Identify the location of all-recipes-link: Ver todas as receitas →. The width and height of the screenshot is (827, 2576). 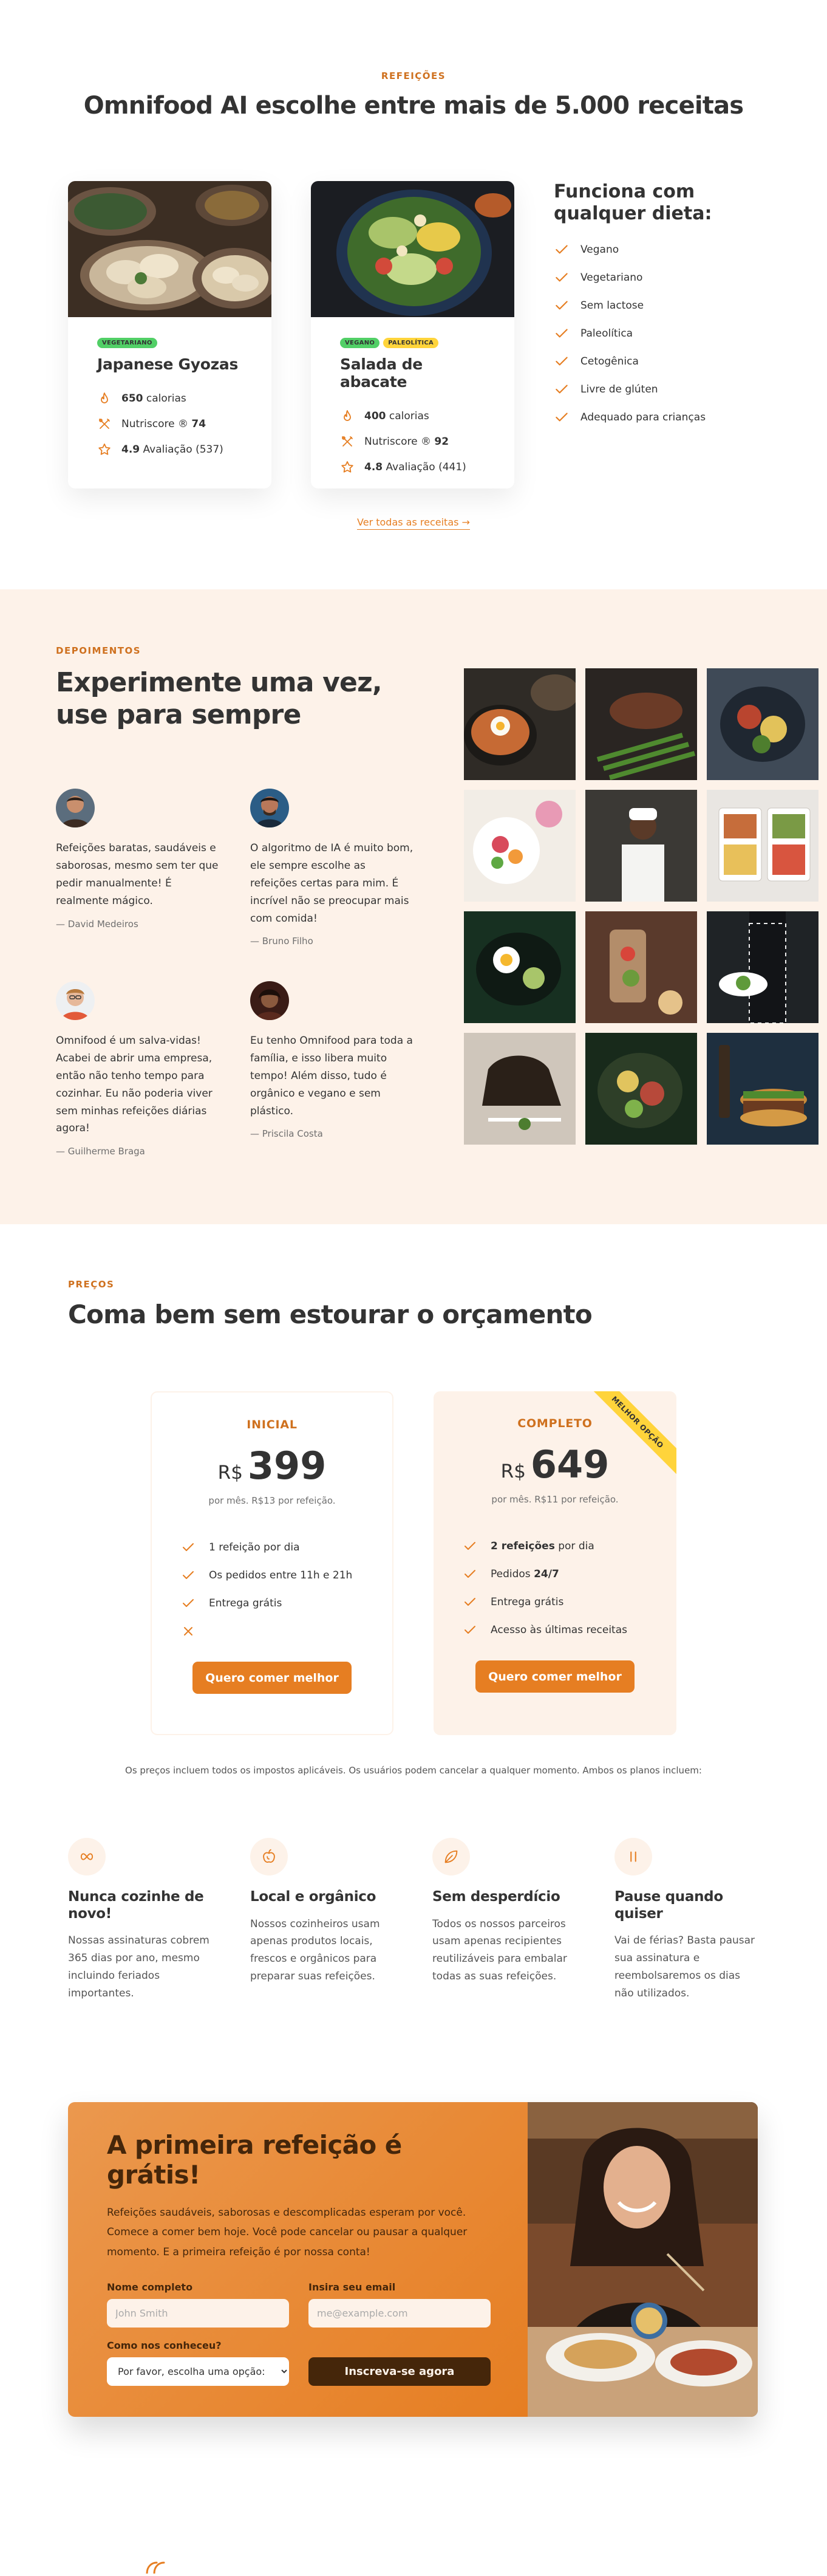
(413, 523).